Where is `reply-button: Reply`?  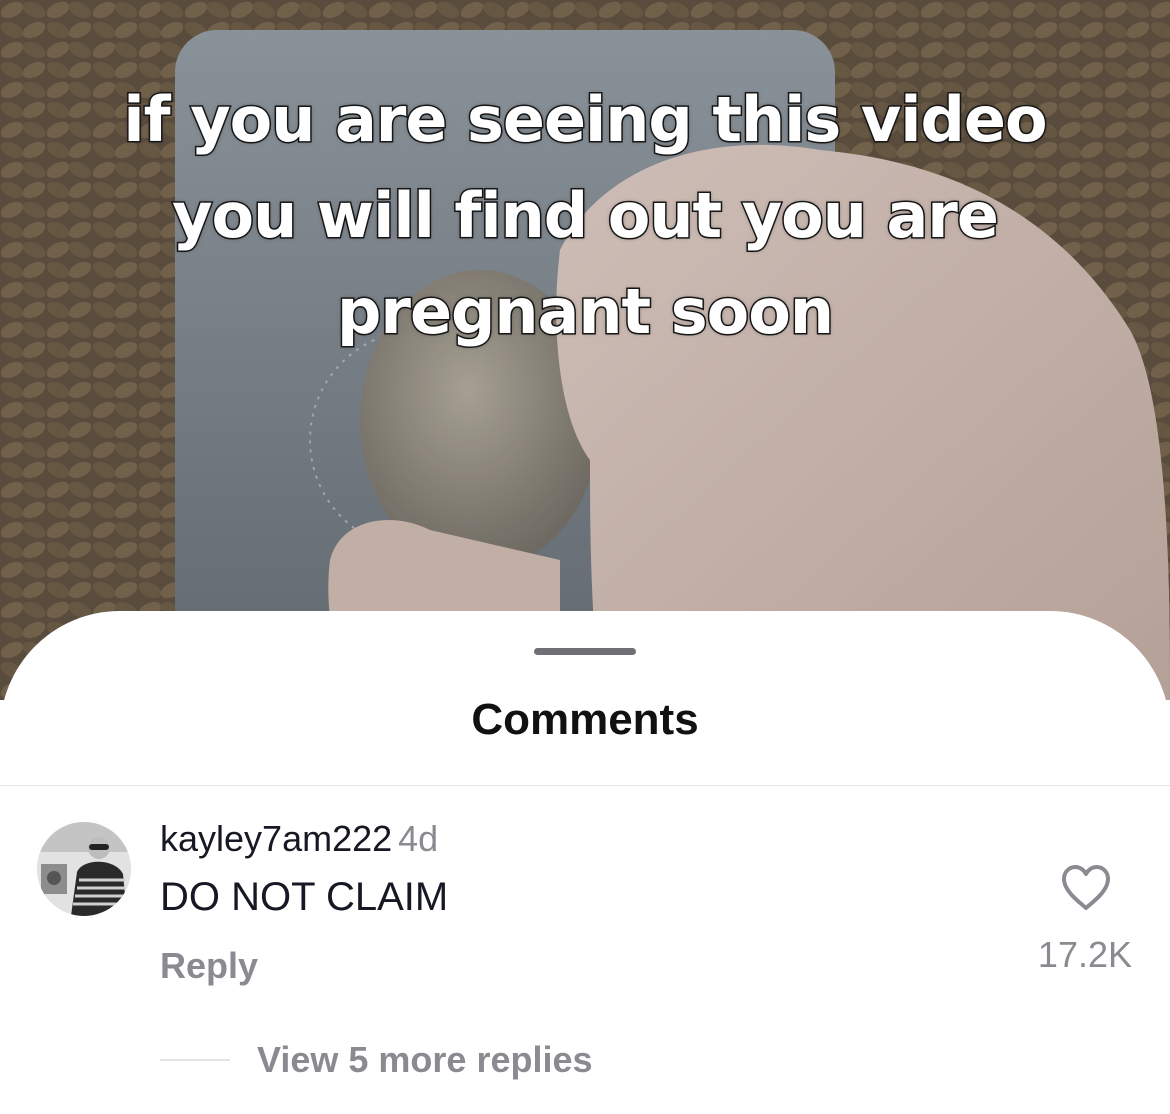
reply-button: Reply is located at coordinates (209, 966).